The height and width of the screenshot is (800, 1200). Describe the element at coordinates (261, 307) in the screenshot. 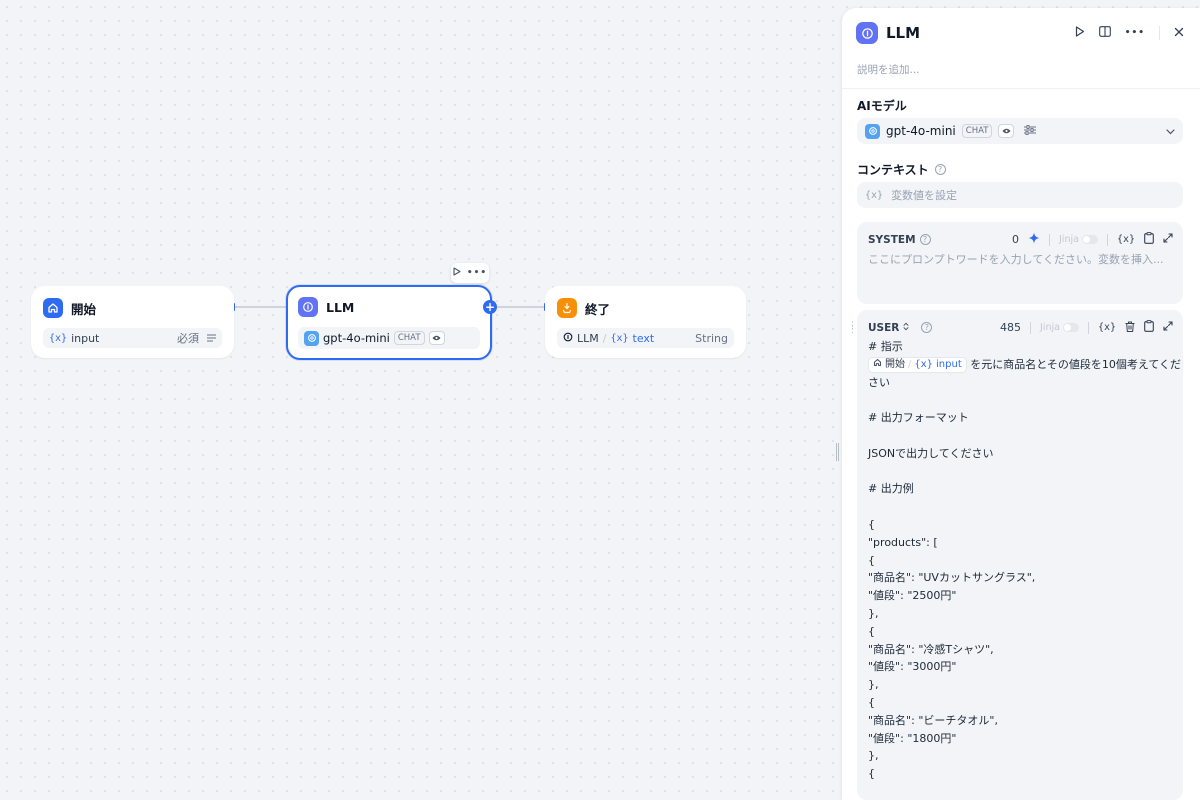

I see `edge-start-llm` at that location.